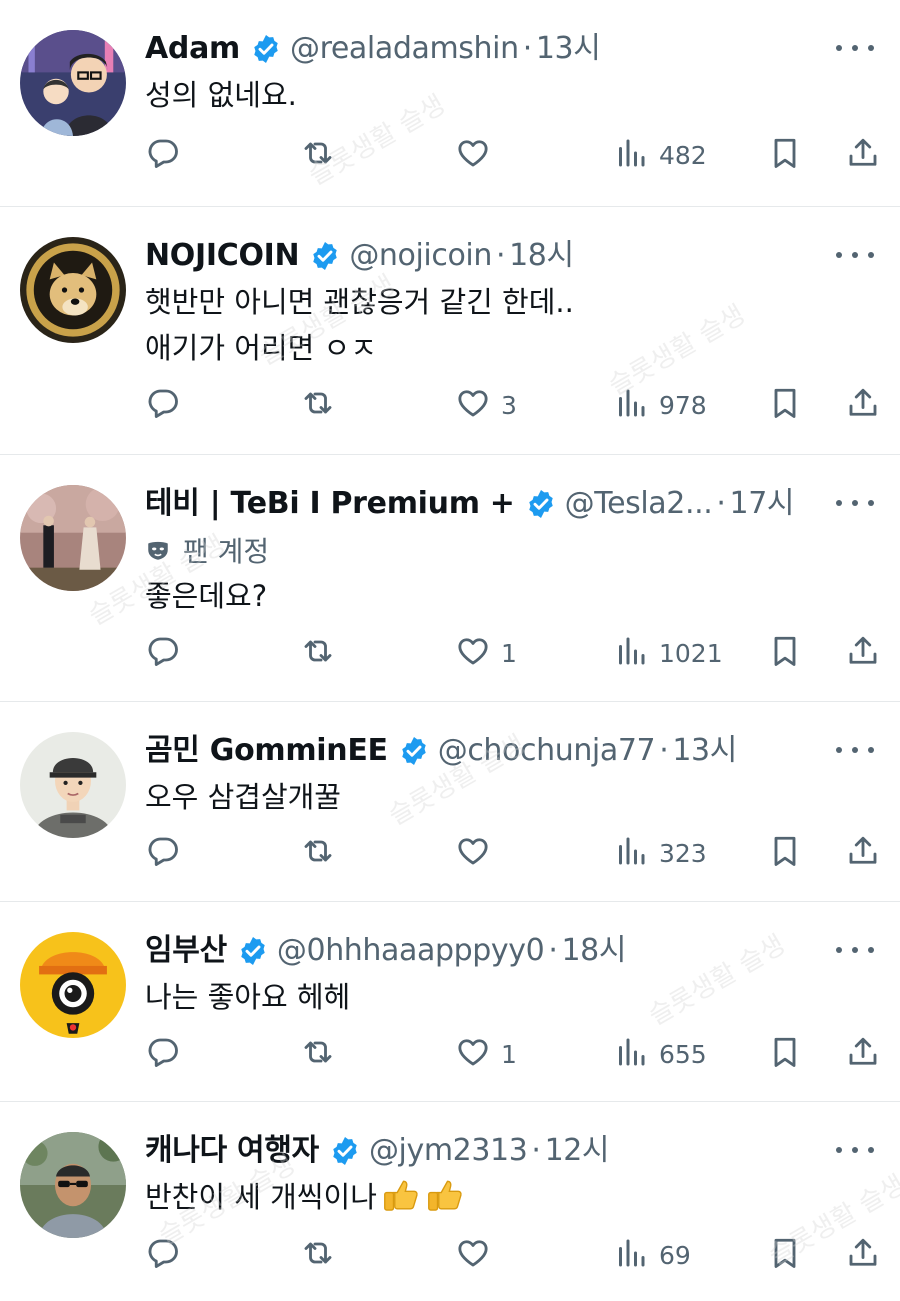 This screenshot has width=900, height=1301. What do you see at coordinates (221, 95) in the screenshot?
I see `tweet-text-content: 성의 없네요.` at bounding box center [221, 95].